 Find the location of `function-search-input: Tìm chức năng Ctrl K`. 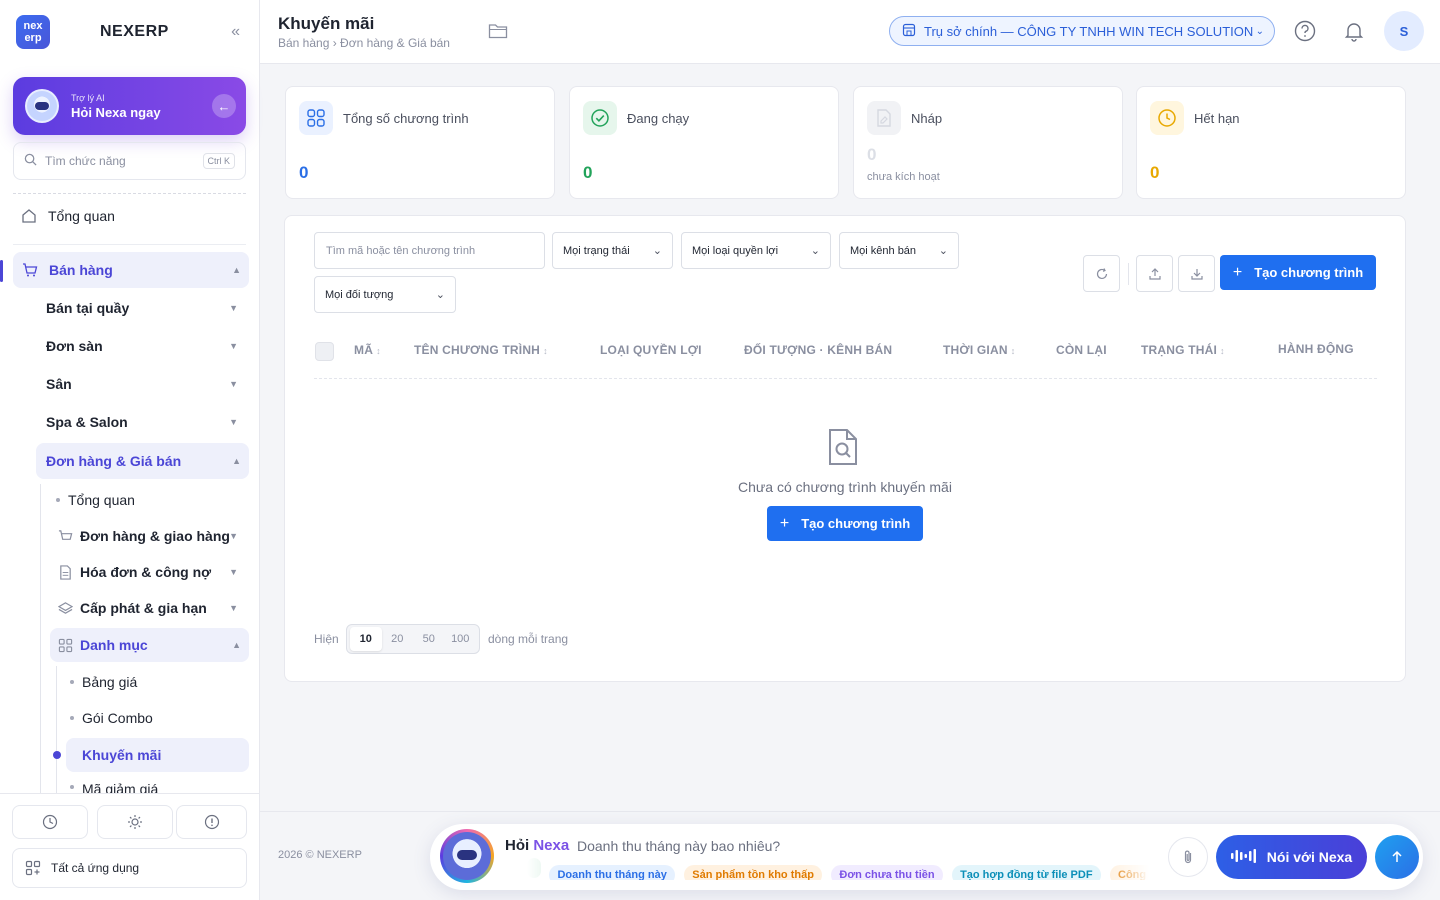

function-search-input: Tìm chức năng Ctrl K is located at coordinates (129, 161).